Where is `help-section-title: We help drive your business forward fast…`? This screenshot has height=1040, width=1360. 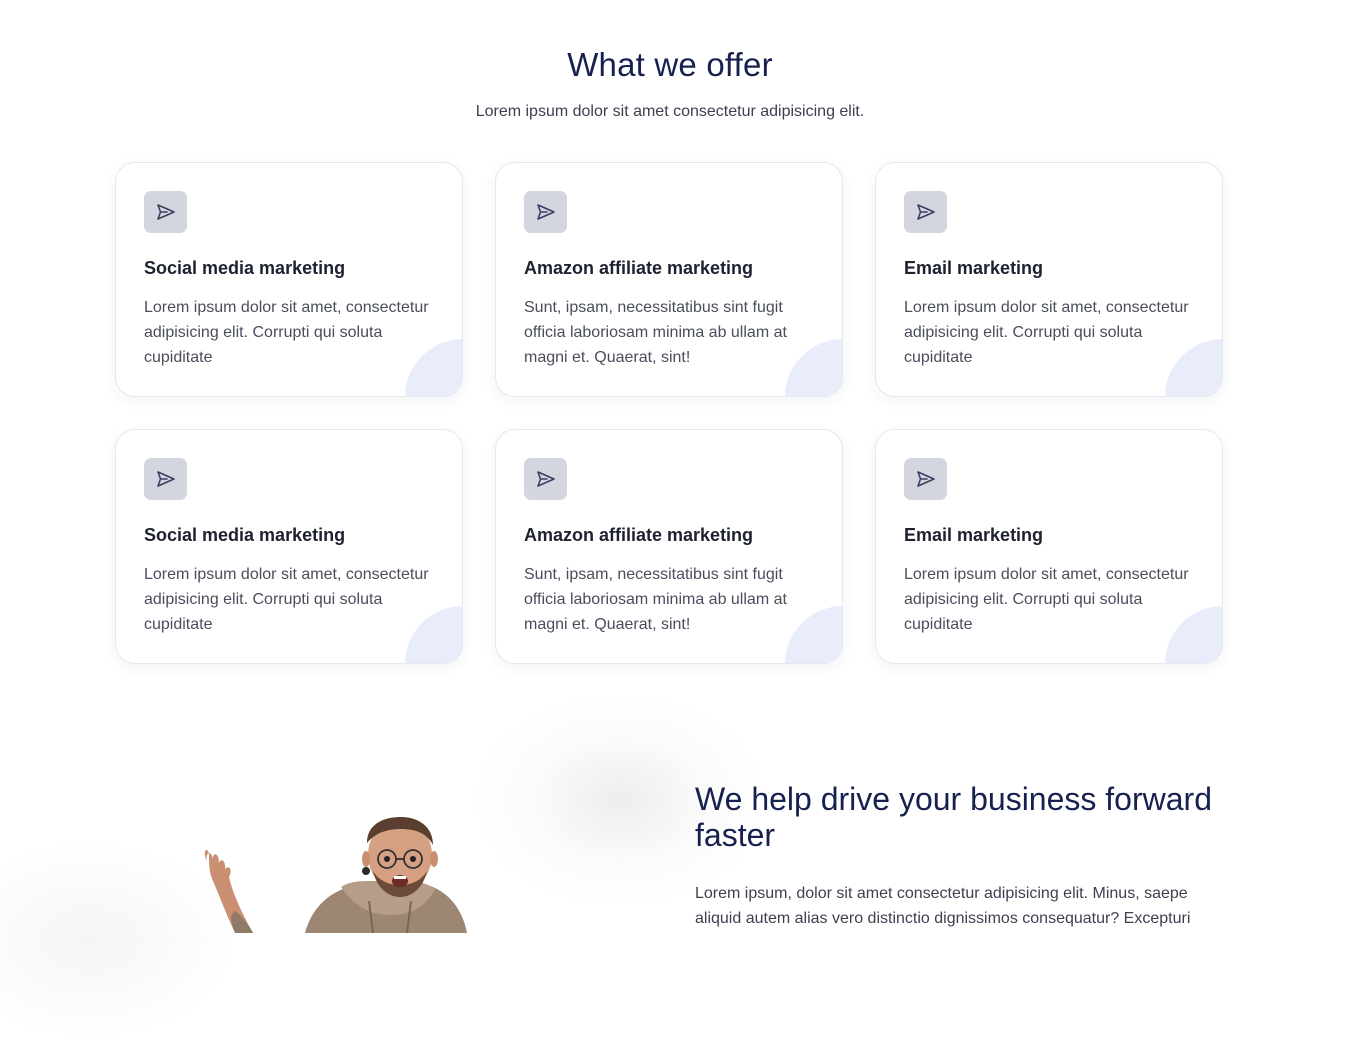
help-section-title: We help drive your business forward fast… is located at coordinates (953, 817).